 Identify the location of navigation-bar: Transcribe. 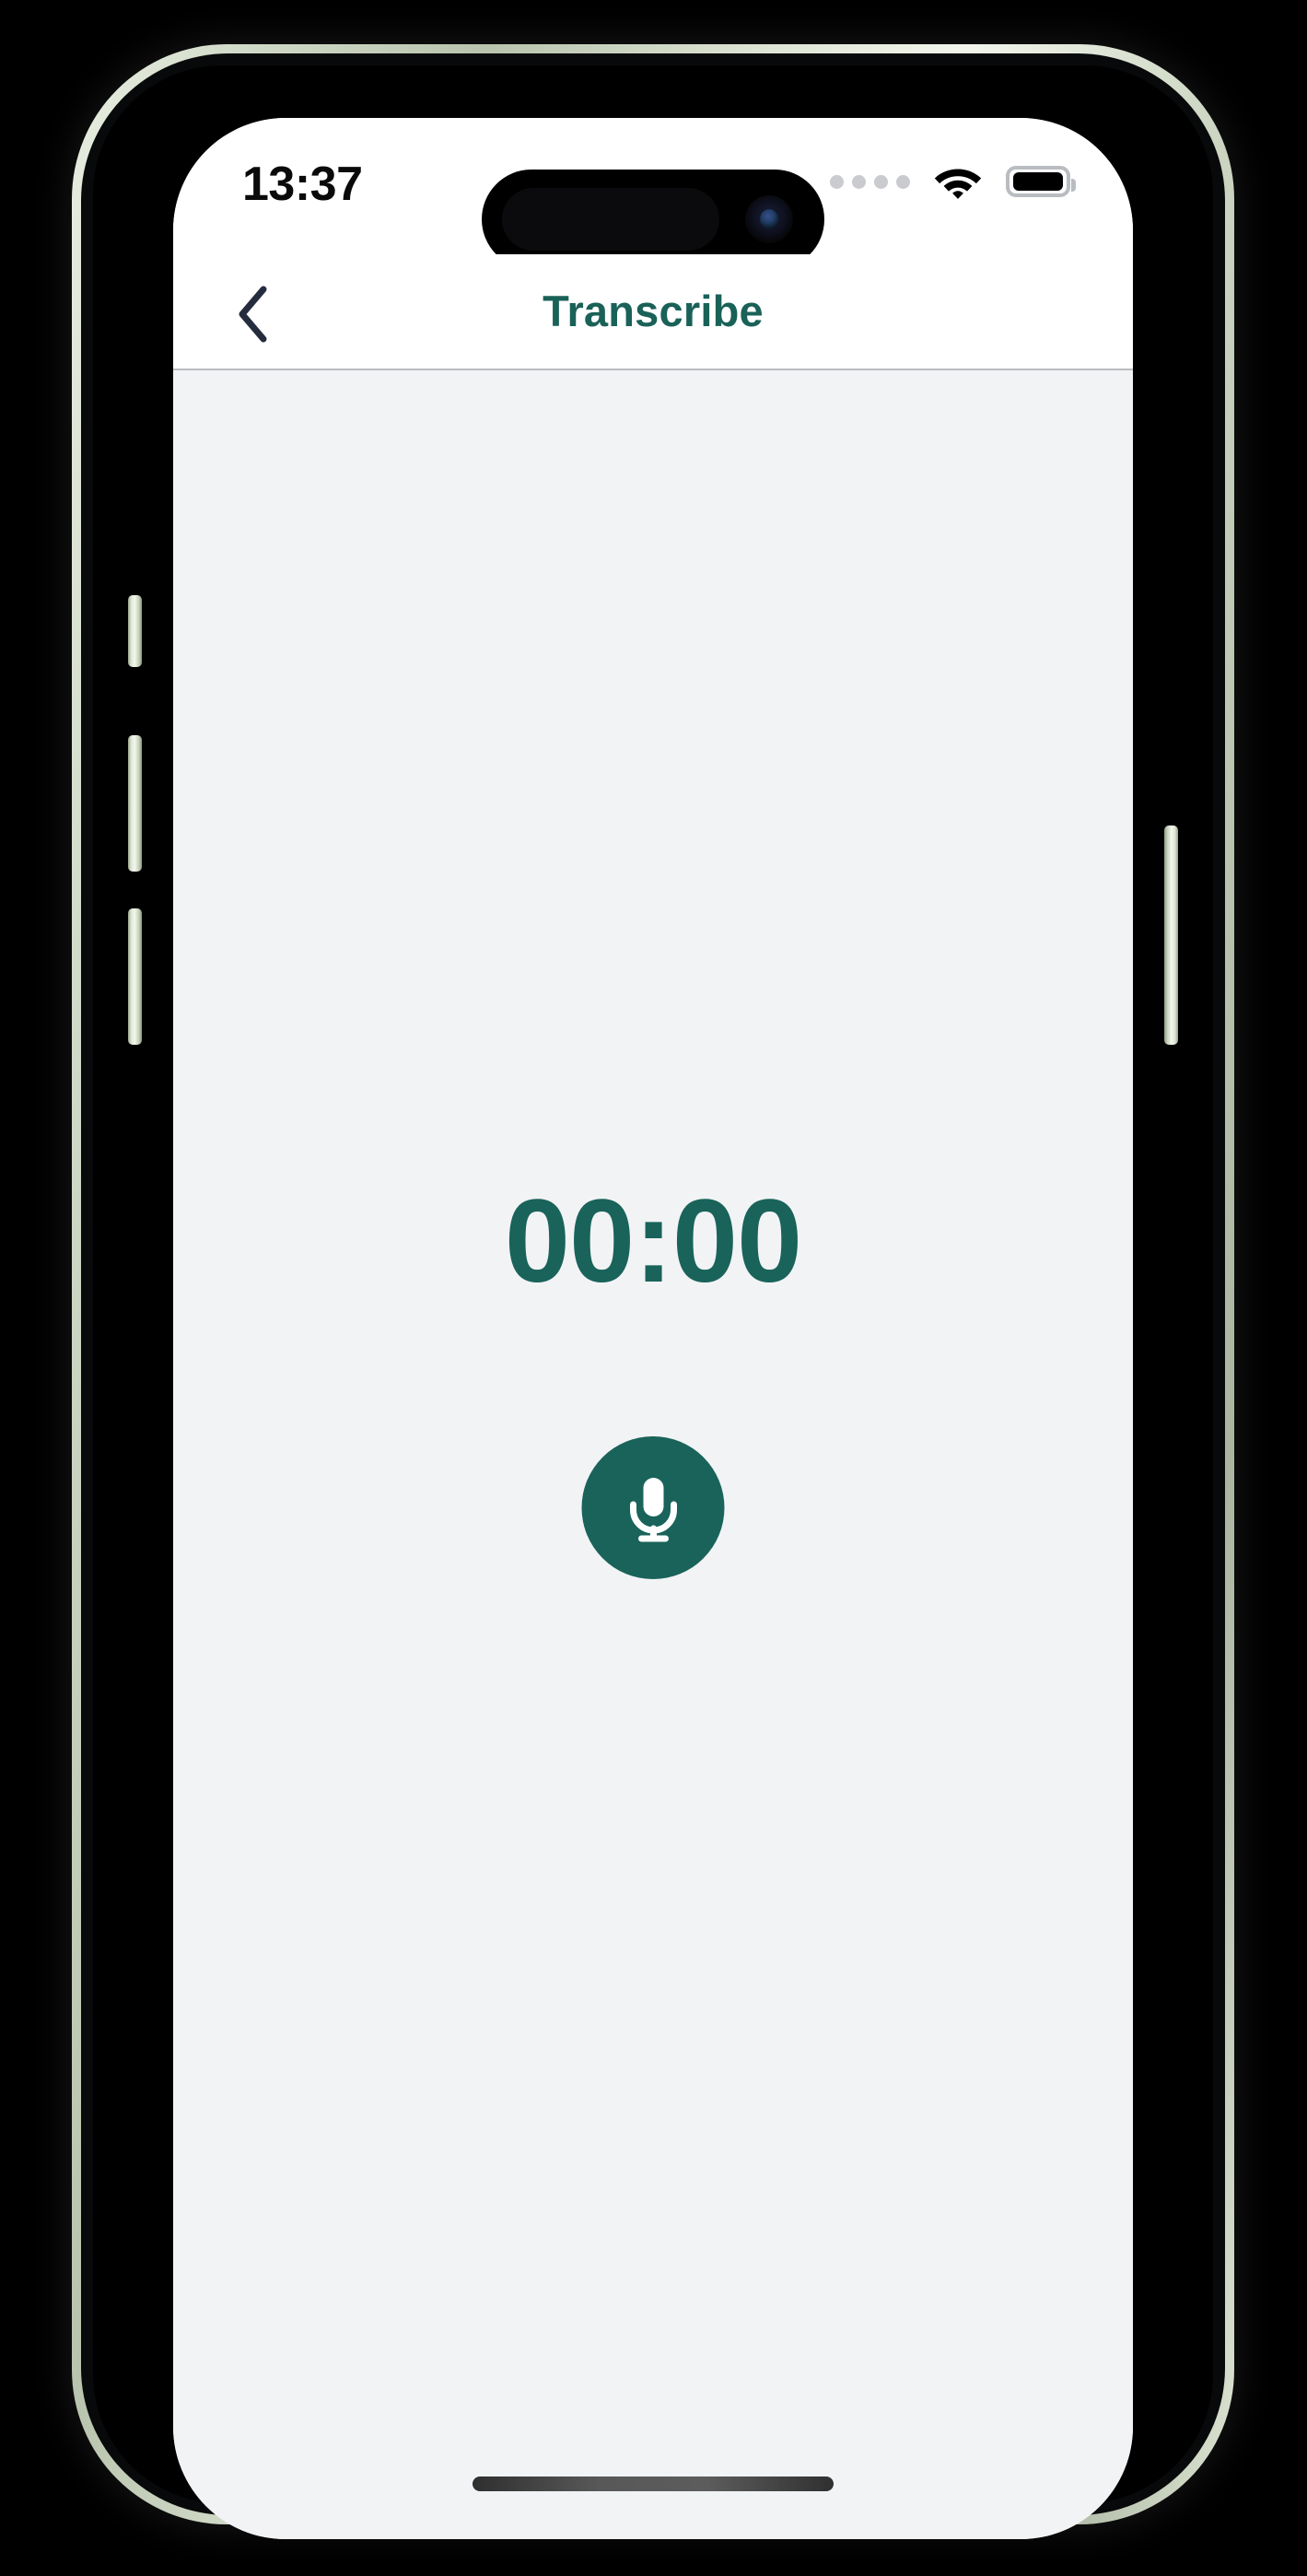
(653, 312).